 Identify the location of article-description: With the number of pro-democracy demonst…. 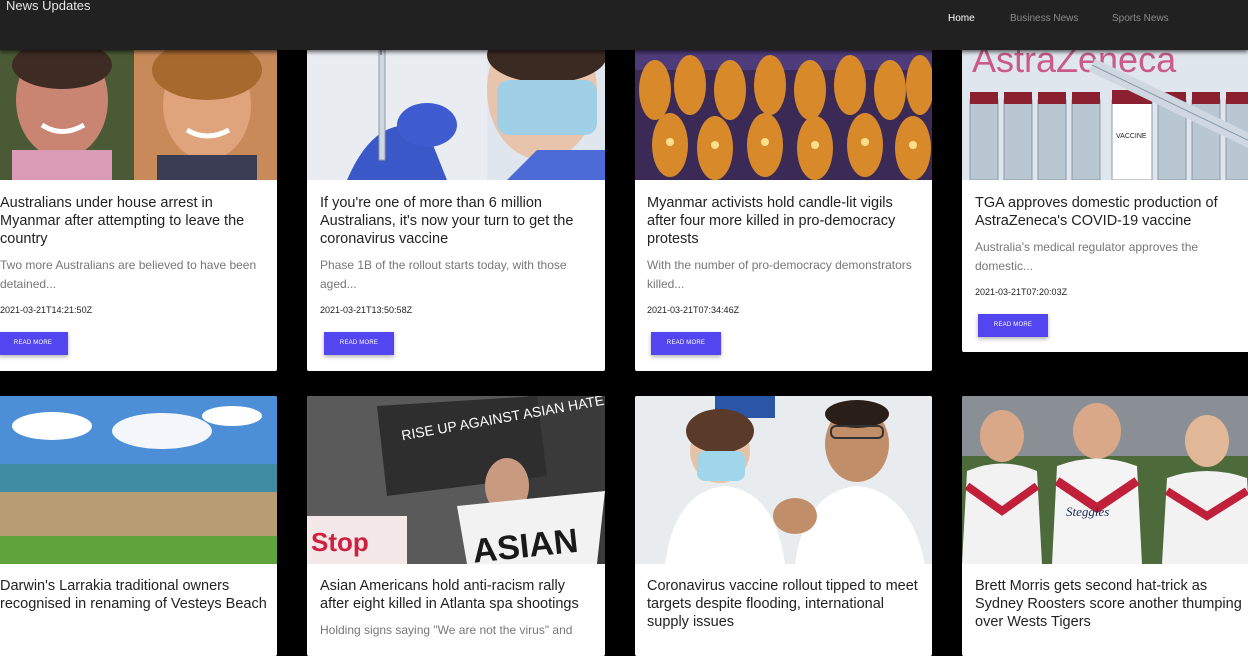
(779, 274).